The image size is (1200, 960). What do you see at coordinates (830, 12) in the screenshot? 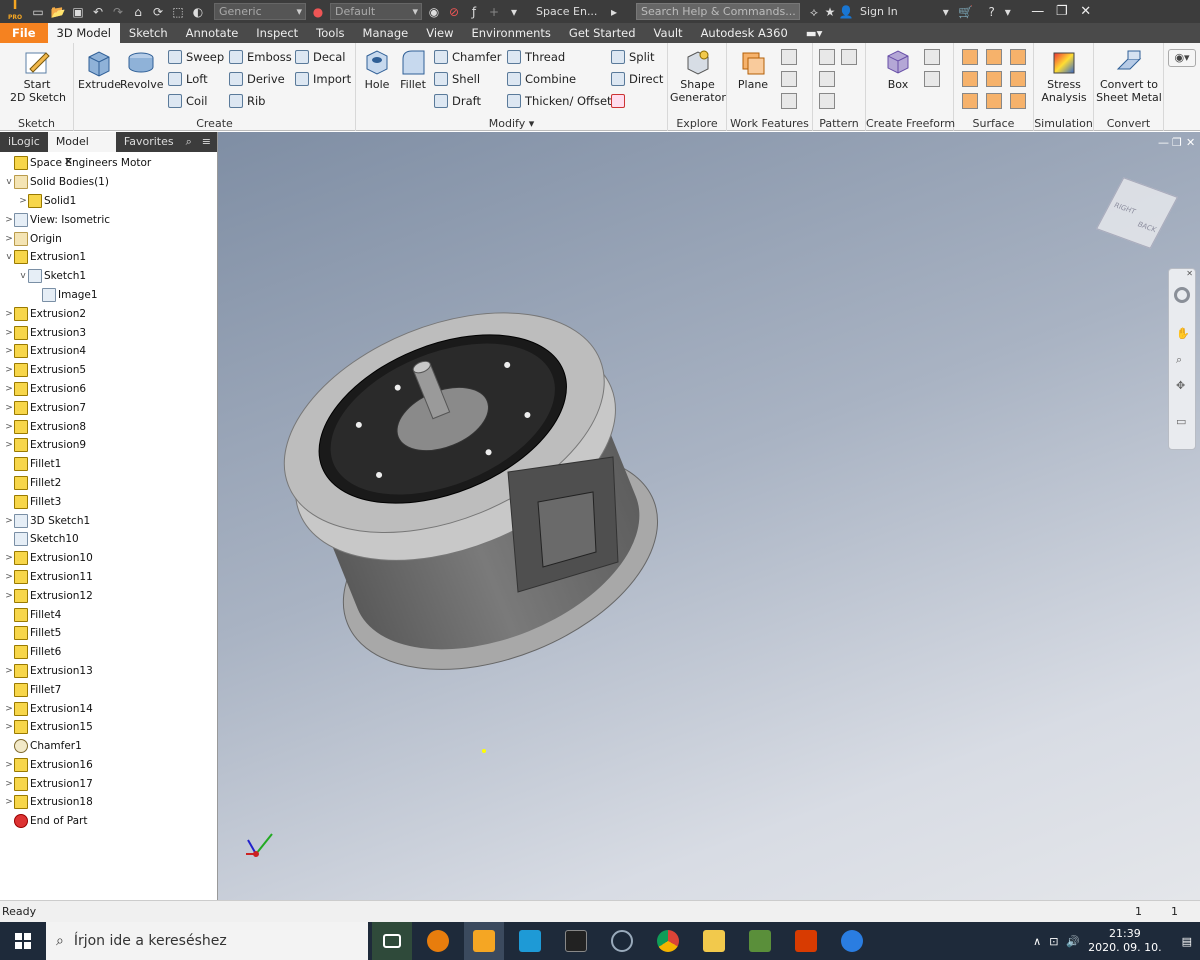
I see `star-icon: ★` at bounding box center [830, 12].